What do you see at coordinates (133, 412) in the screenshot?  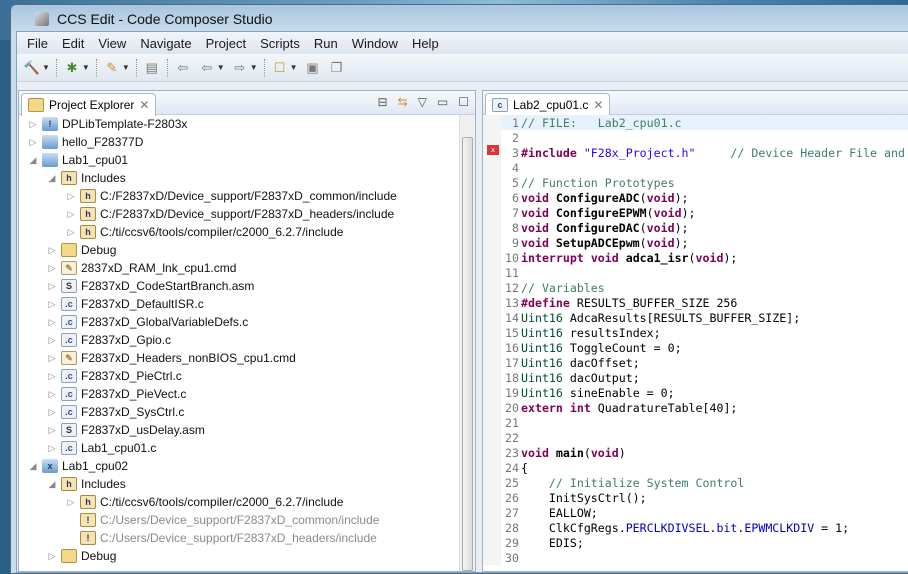 I see `tree-item-label: F2837xD_SysCtrl.c` at bounding box center [133, 412].